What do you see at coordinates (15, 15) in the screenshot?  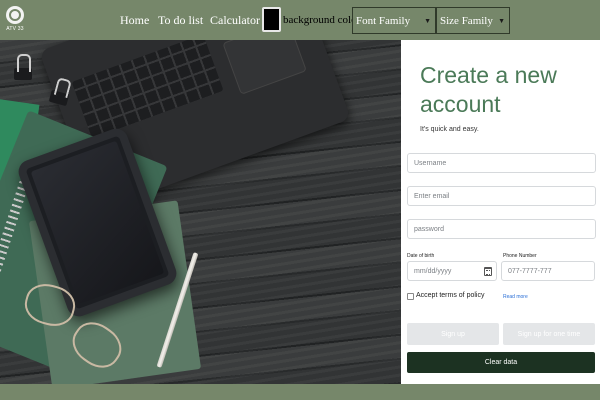 I see `logo-icon` at bounding box center [15, 15].